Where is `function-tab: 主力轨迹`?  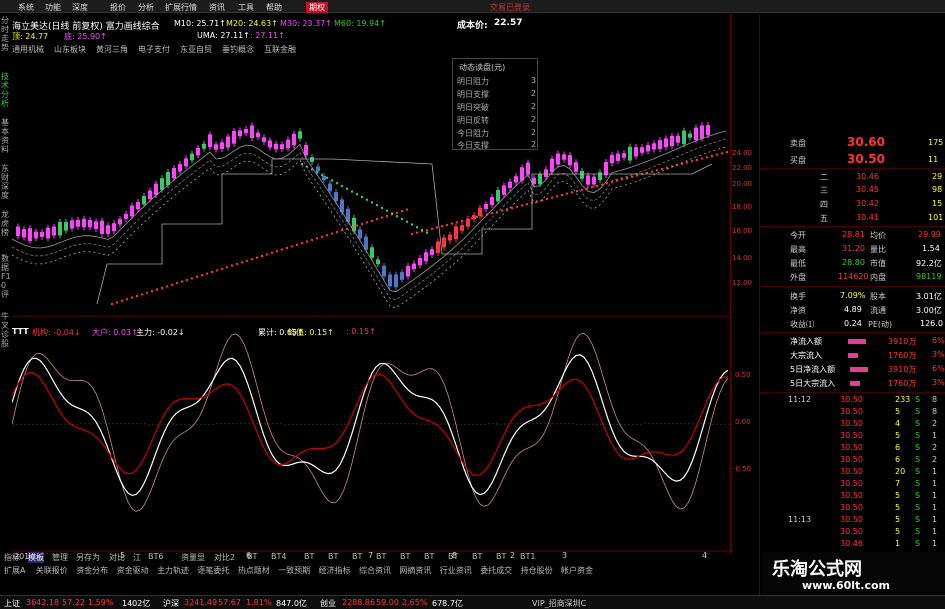
function-tab: 主力轨迹 is located at coordinates (173, 570).